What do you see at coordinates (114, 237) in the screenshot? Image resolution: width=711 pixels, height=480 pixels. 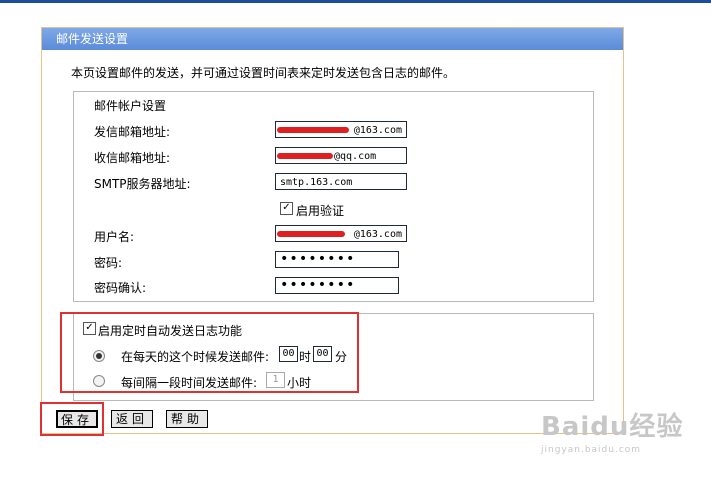 I see `username-label: 用户名:` at bounding box center [114, 237].